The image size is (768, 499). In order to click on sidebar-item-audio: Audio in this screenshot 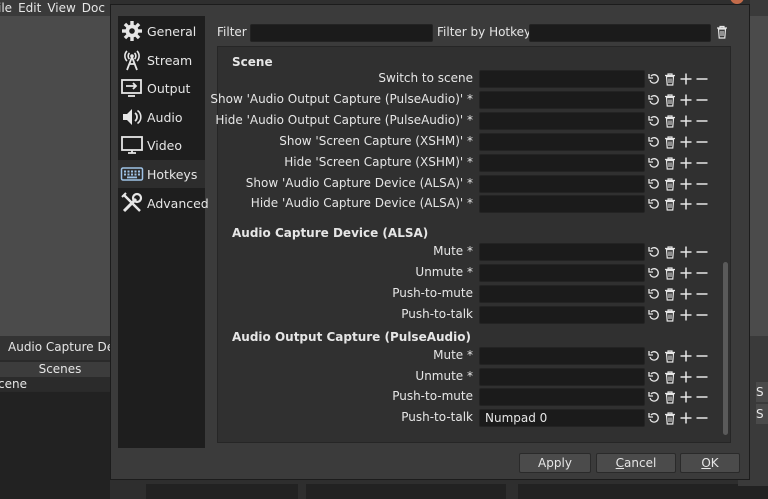, I will do `click(161, 117)`.